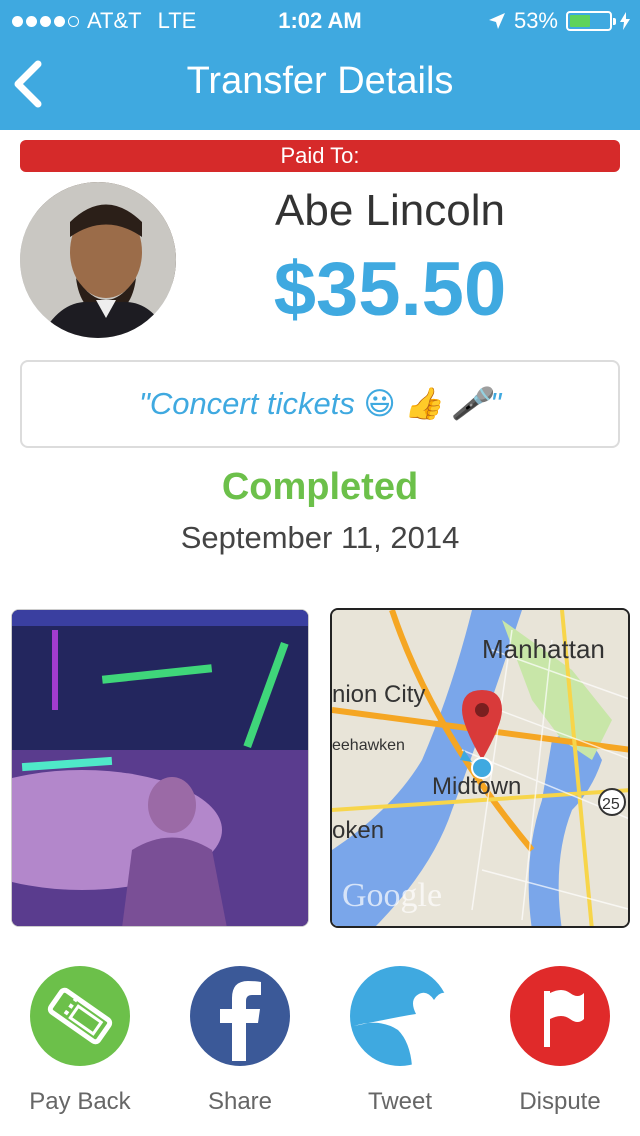 Image resolution: width=640 pixels, height=1136 pixels. Describe the element at coordinates (368, 745) in the screenshot. I see `map-label-weehawken: eehawken` at that location.